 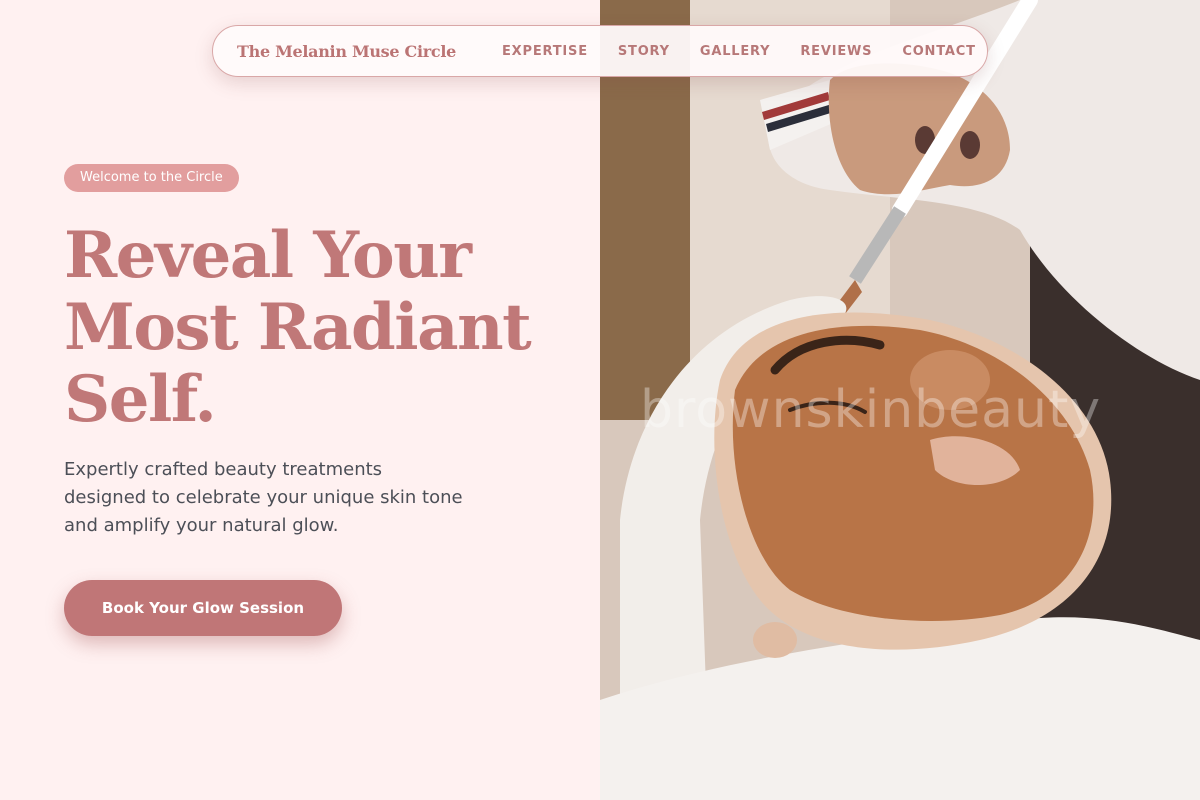 I want to click on nav-links: EXPERTISE STORY GALLERY REVIEWS CONTACT, so click(x=739, y=51).